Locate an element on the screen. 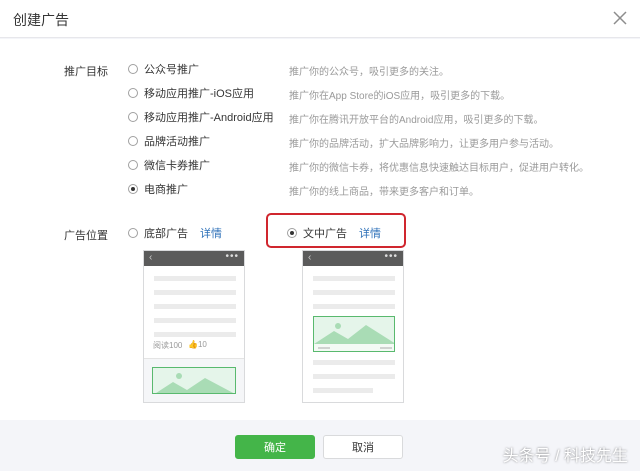  goal-option-desc: 推广你的品牌活动，扩大品牌影响力，让更多用户参与活动。 is located at coordinates (424, 144).